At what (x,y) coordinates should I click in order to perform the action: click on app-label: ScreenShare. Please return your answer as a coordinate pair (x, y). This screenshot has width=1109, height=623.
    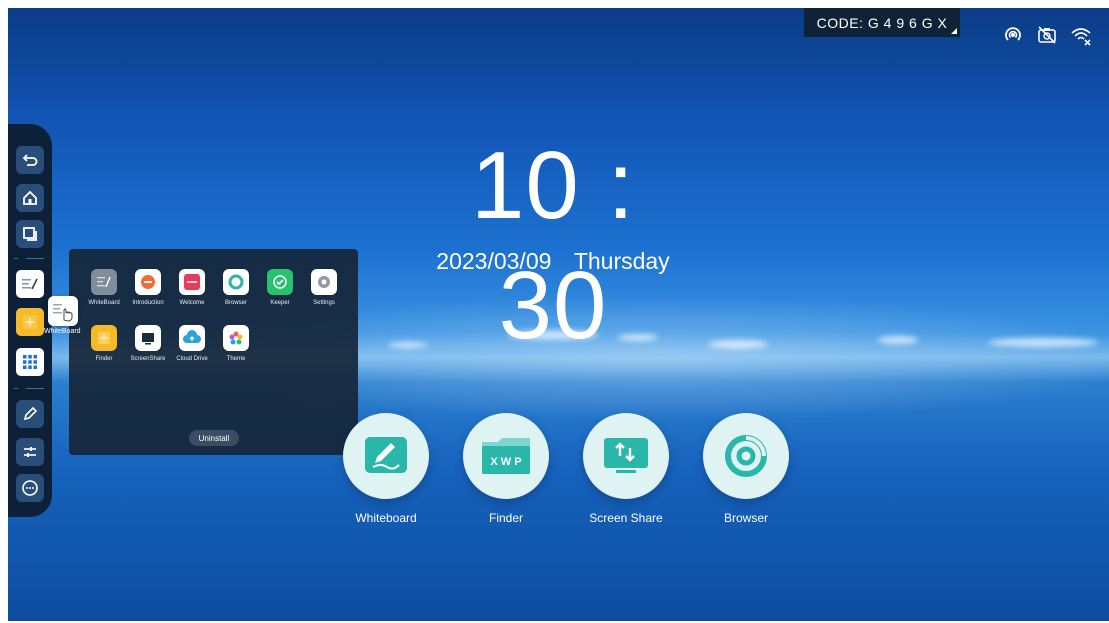
    Looking at the image, I should click on (148, 359).